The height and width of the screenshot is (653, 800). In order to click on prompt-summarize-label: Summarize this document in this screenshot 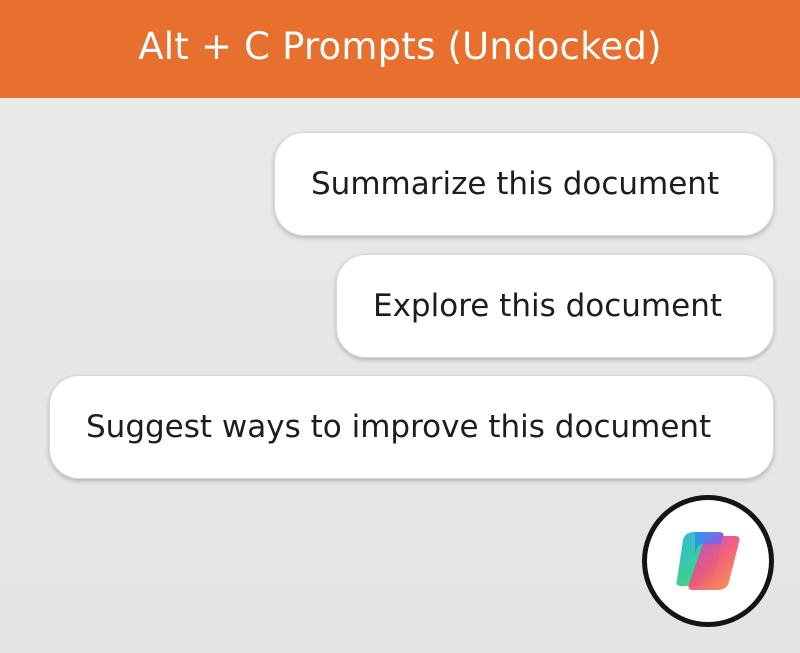, I will do `click(515, 184)`.